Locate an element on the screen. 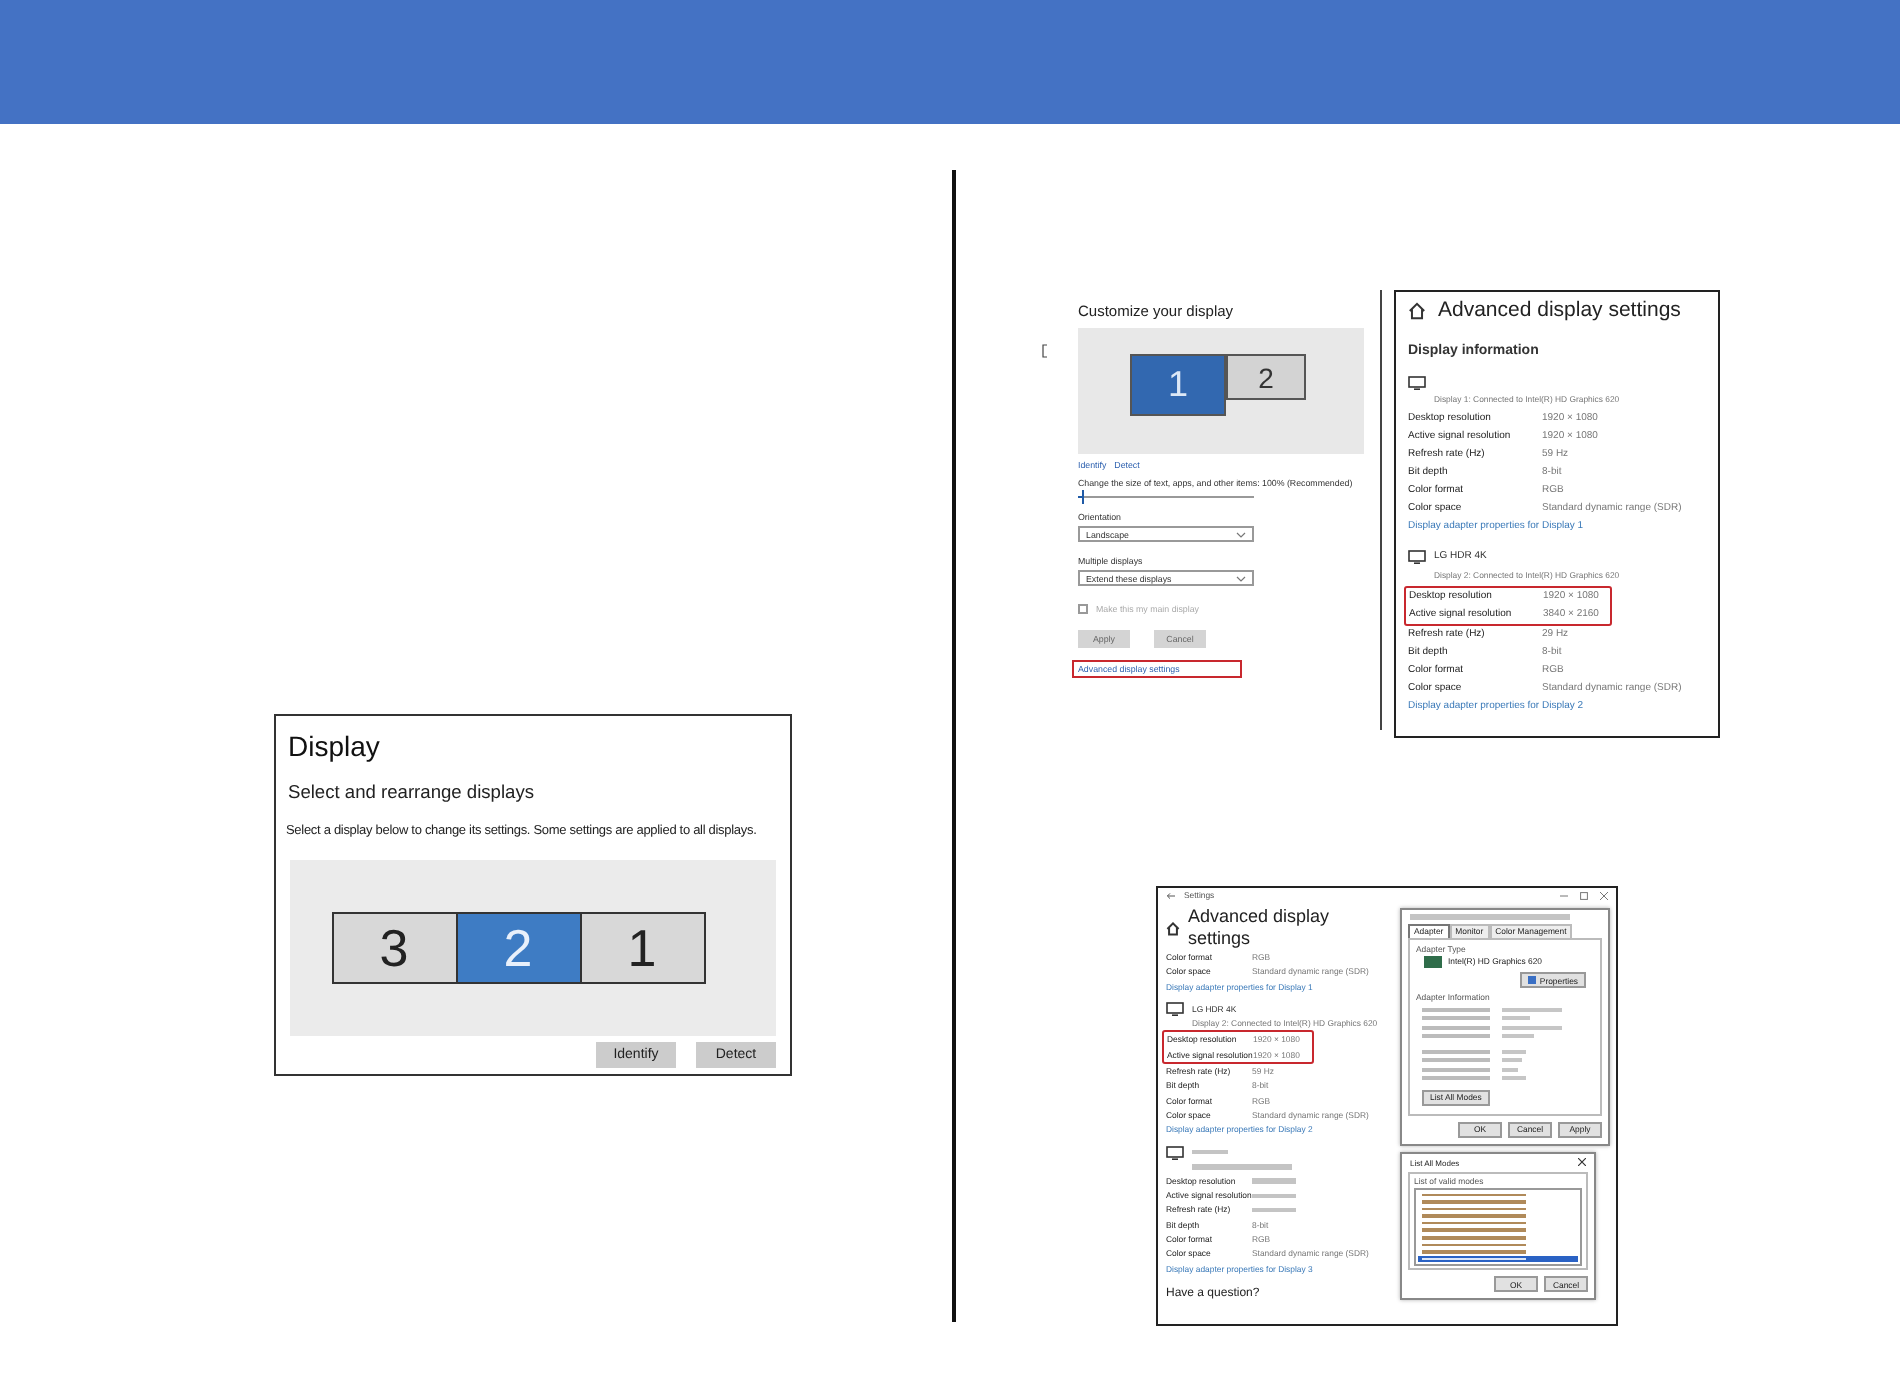 Image resolution: width=1900 pixels, height=1382 pixels. section-heading: Select and rearrange displays is located at coordinates (411, 792).